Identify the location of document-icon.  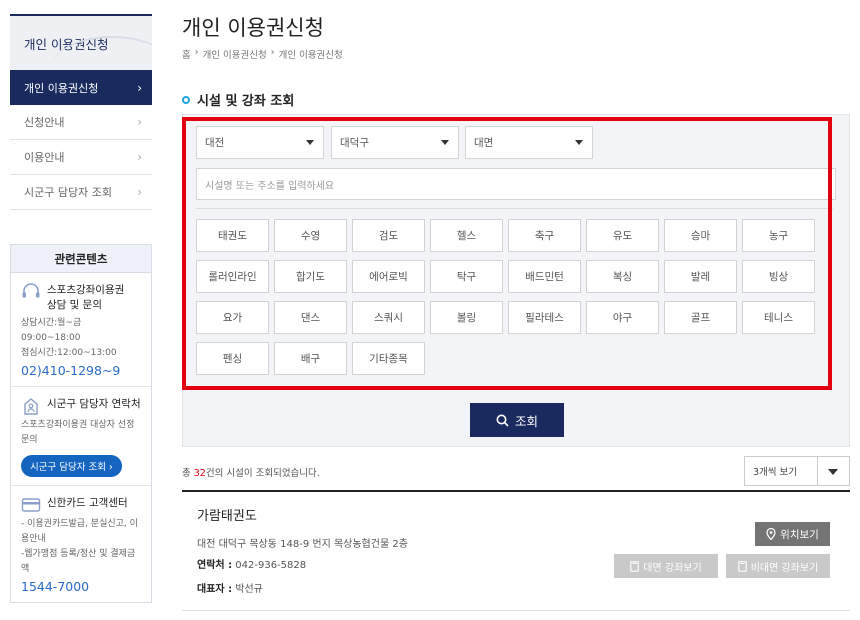
(742, 566).